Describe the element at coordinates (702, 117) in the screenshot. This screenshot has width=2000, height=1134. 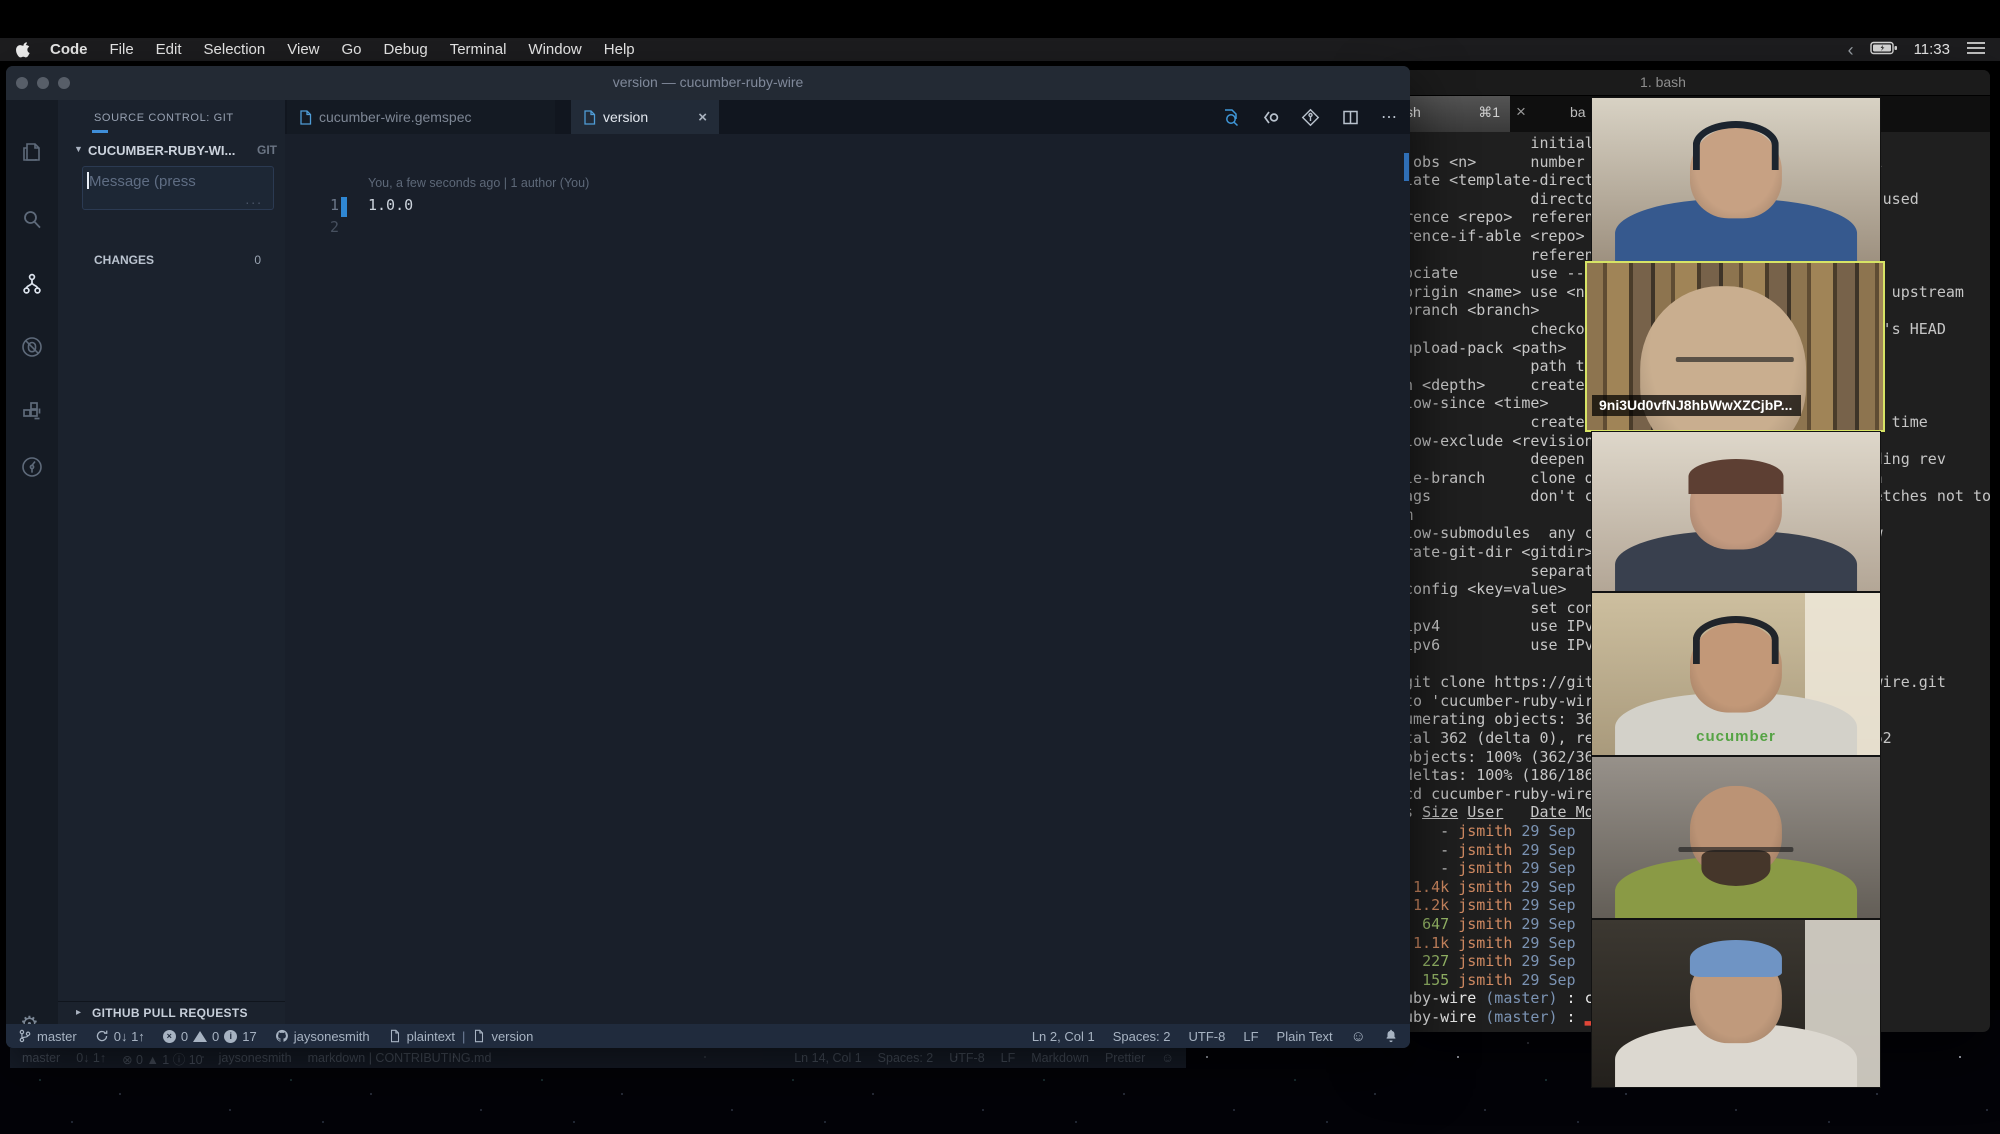
I see `close-tab-icon: ×` at that location.